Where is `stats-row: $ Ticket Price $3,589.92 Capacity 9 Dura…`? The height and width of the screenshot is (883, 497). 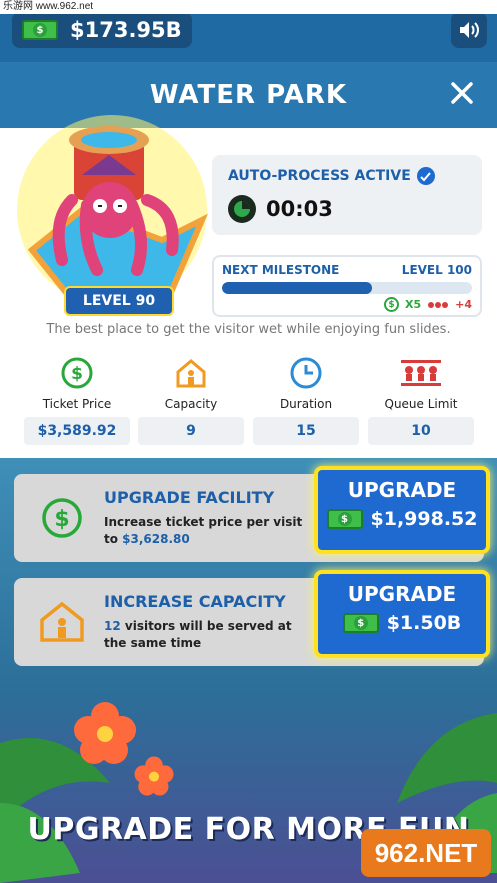
stats-row: $ Ticket Price $3,589.92 Capacity 9 Dura… is located at coordinates (250, 400).